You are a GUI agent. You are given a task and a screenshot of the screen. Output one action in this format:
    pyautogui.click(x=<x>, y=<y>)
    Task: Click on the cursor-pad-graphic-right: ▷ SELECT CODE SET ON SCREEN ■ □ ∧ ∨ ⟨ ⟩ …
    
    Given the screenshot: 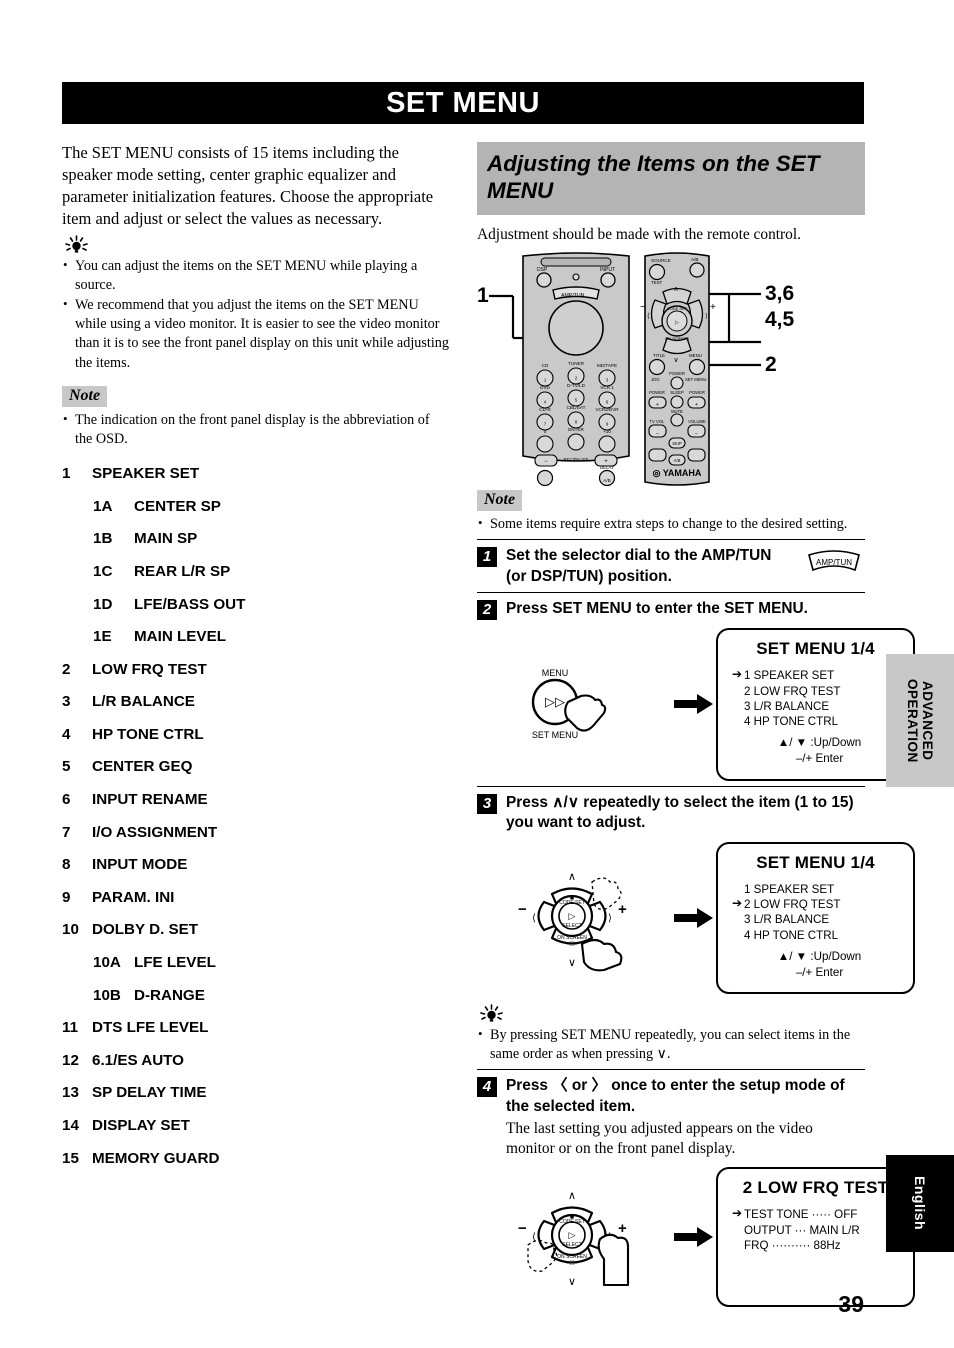 What is the action you would take?
    pyautogui.click(x=574, y=1237)
    